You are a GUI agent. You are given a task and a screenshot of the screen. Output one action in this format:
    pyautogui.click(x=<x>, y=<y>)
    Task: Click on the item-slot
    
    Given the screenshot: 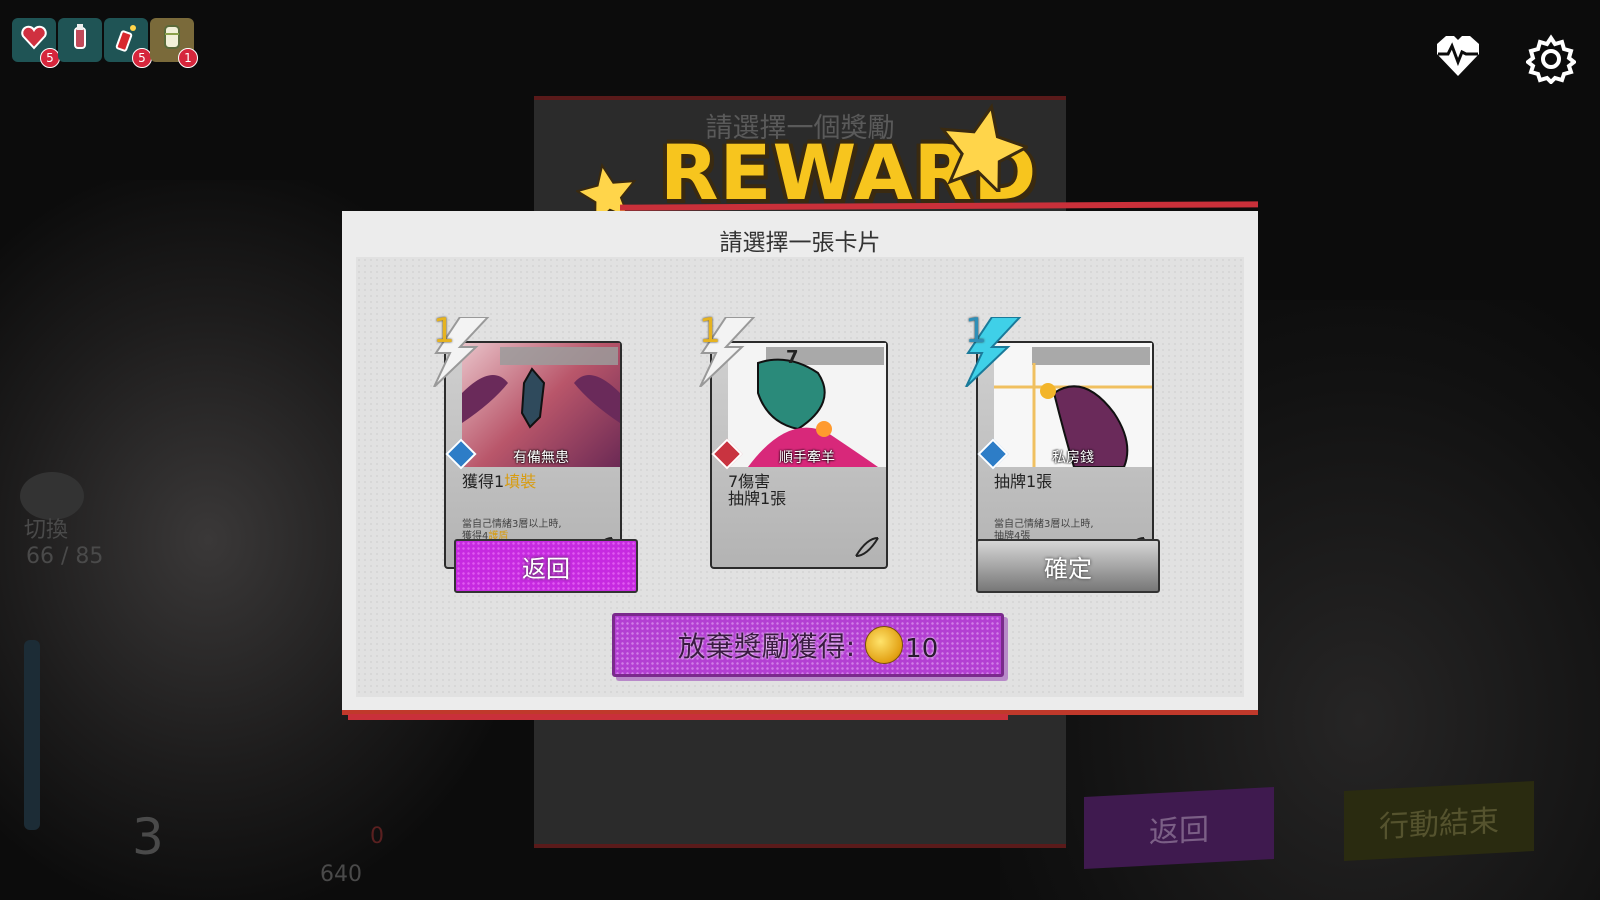 What is the action you would take?
    pyautogui.click(x=80, y=40)
    